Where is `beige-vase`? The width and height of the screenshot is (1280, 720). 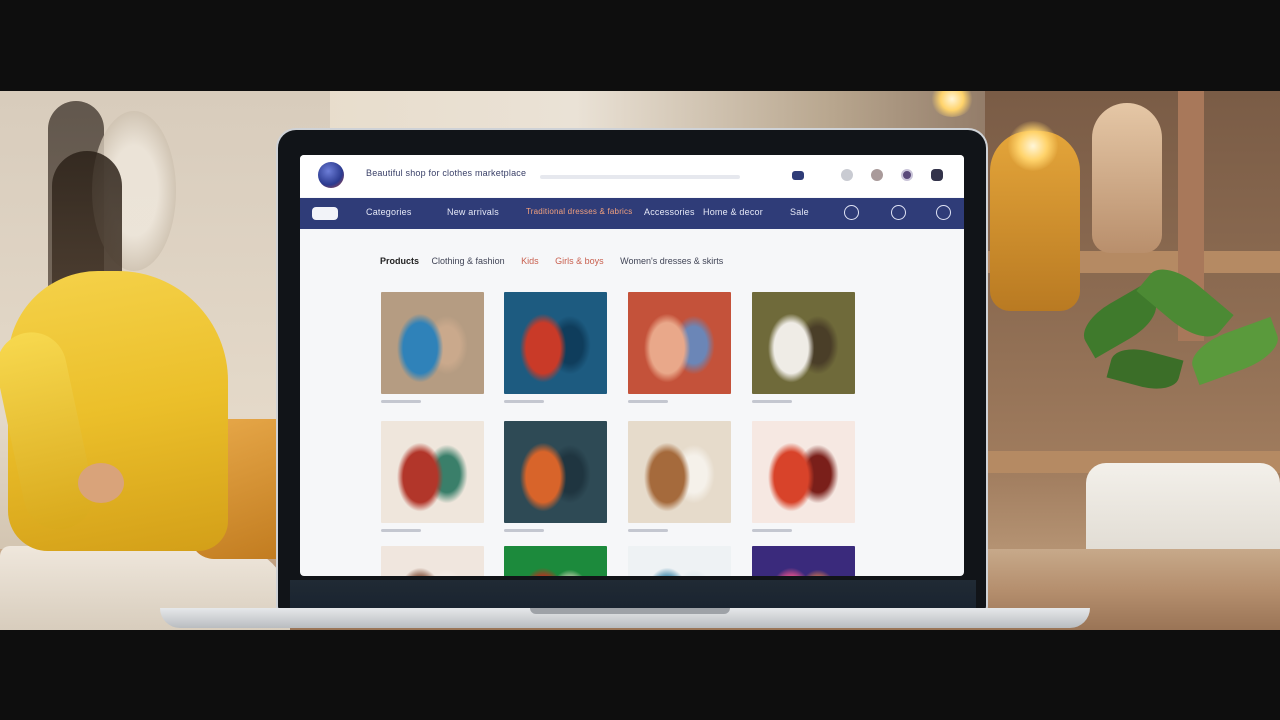 beige-vase is located at coordinates (1127, 178).